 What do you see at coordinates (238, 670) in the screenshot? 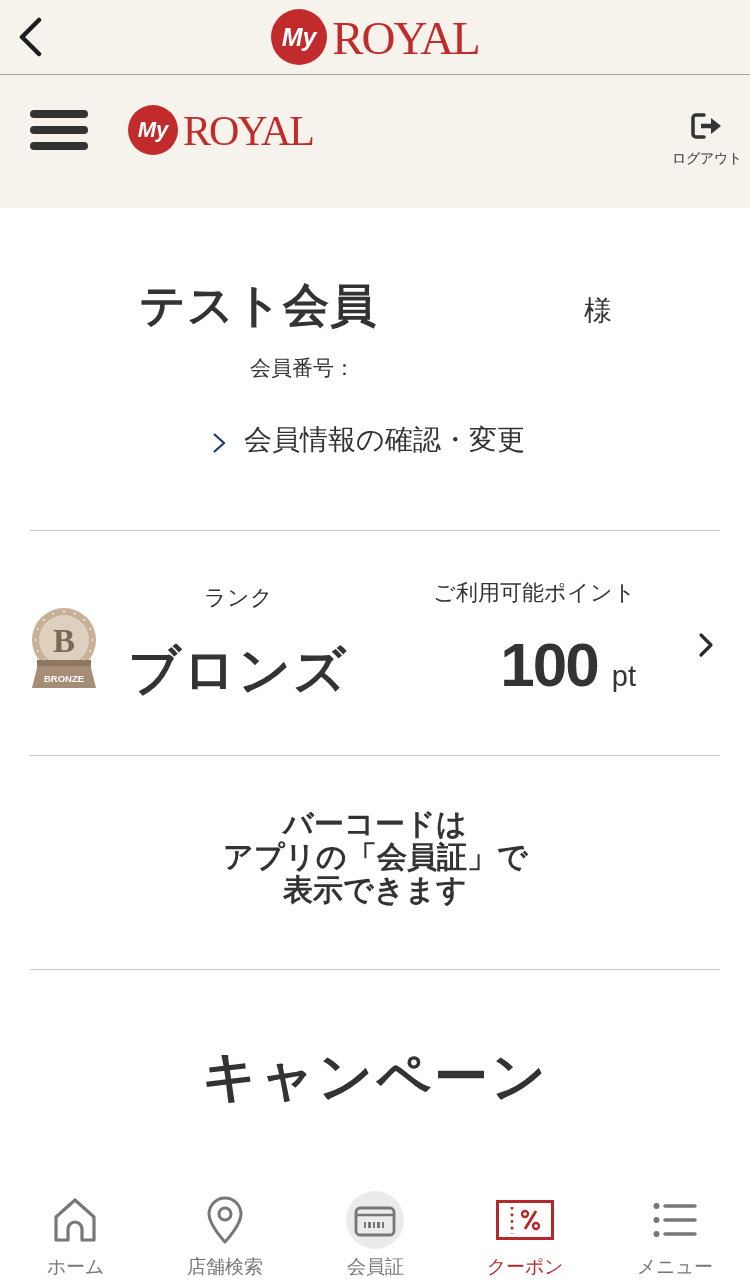
I see `rank-value: ブロンズ` at bounding box center [238, 670].